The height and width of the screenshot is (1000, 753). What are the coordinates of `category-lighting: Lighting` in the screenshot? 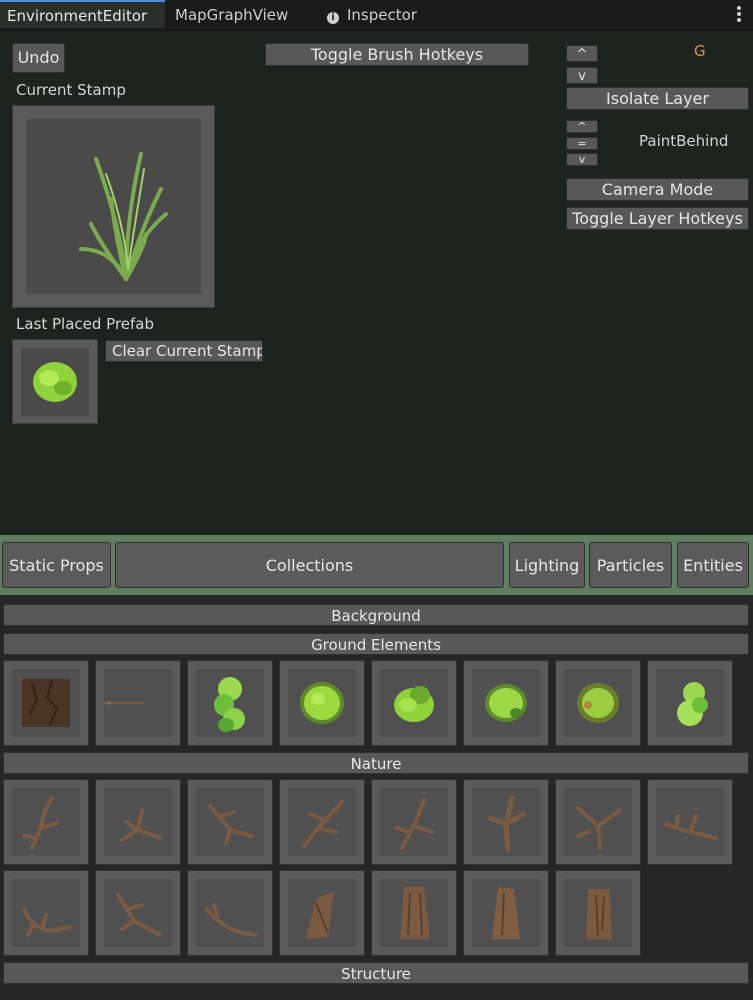 It's located at (547, 565).